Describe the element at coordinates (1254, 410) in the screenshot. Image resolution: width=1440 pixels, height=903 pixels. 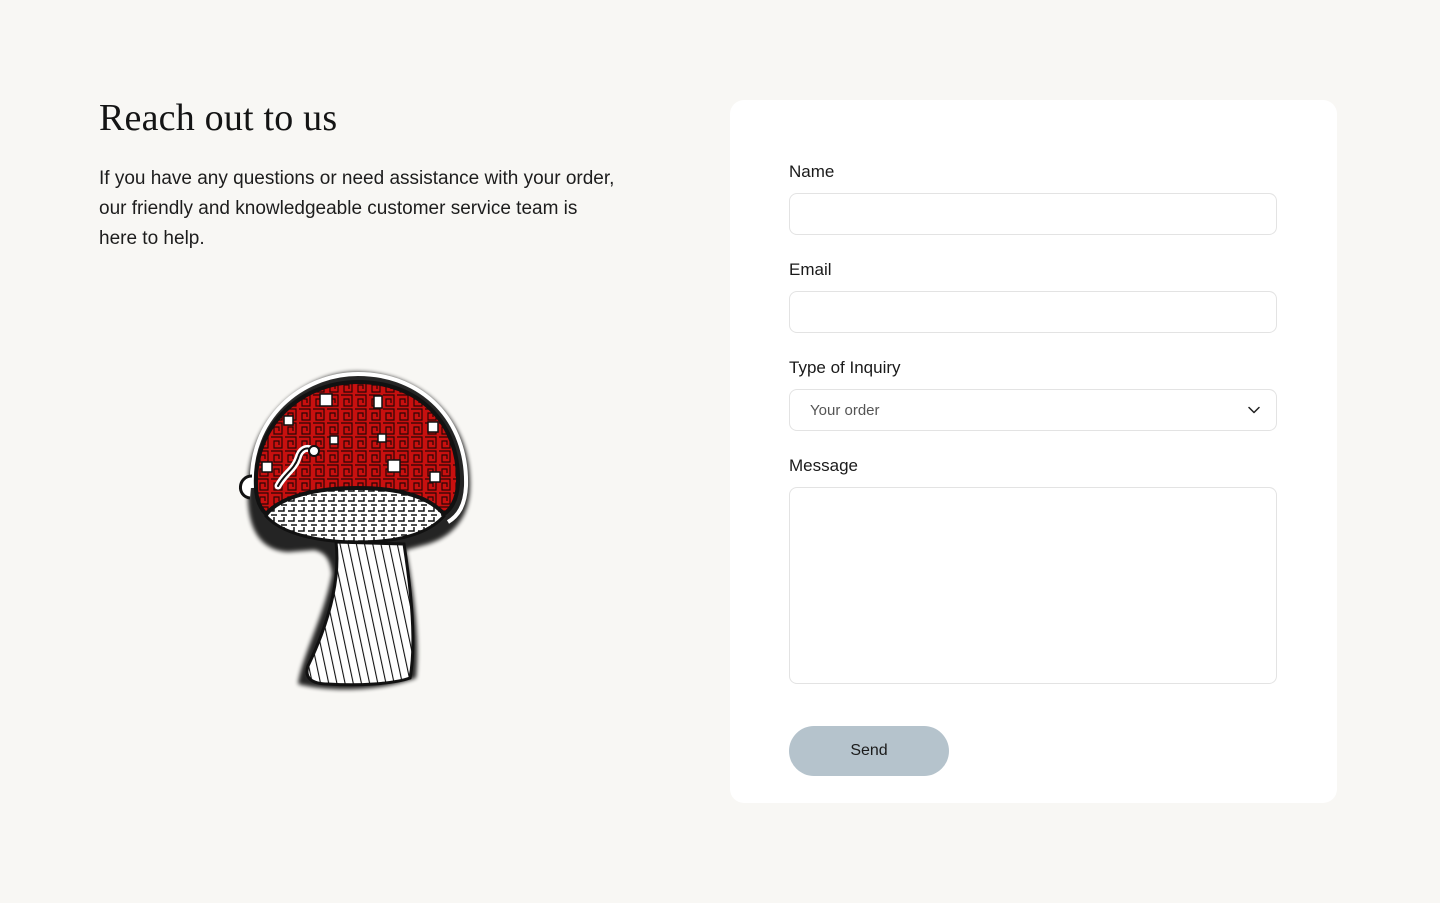
I see `chevron-down-icon` at that location.